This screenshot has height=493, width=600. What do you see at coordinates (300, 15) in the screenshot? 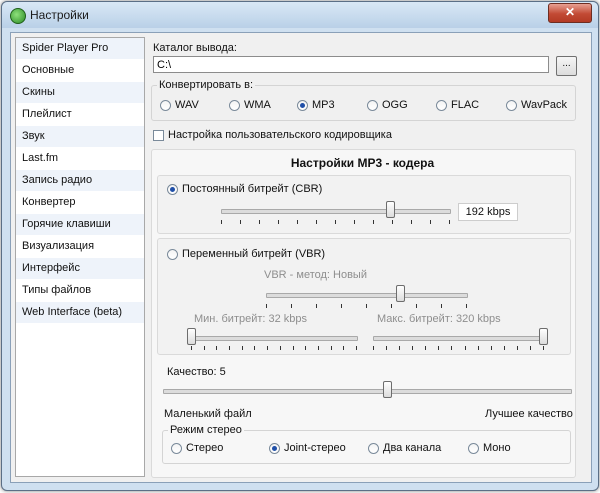
I see `title-bar: Настройки ✕` at bounding box center [300, 15].